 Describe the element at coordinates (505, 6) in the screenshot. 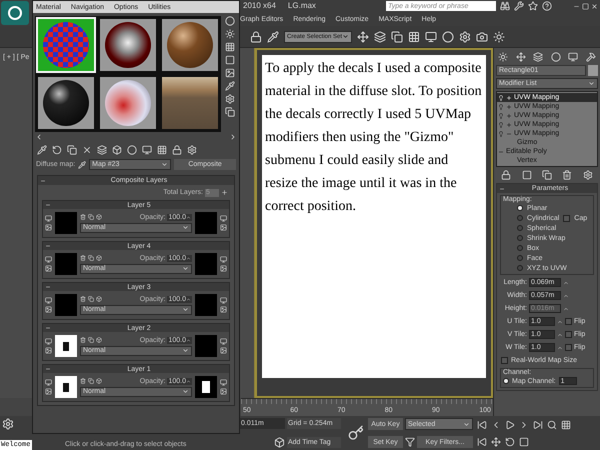

I see `binoculars-icon` at that location.